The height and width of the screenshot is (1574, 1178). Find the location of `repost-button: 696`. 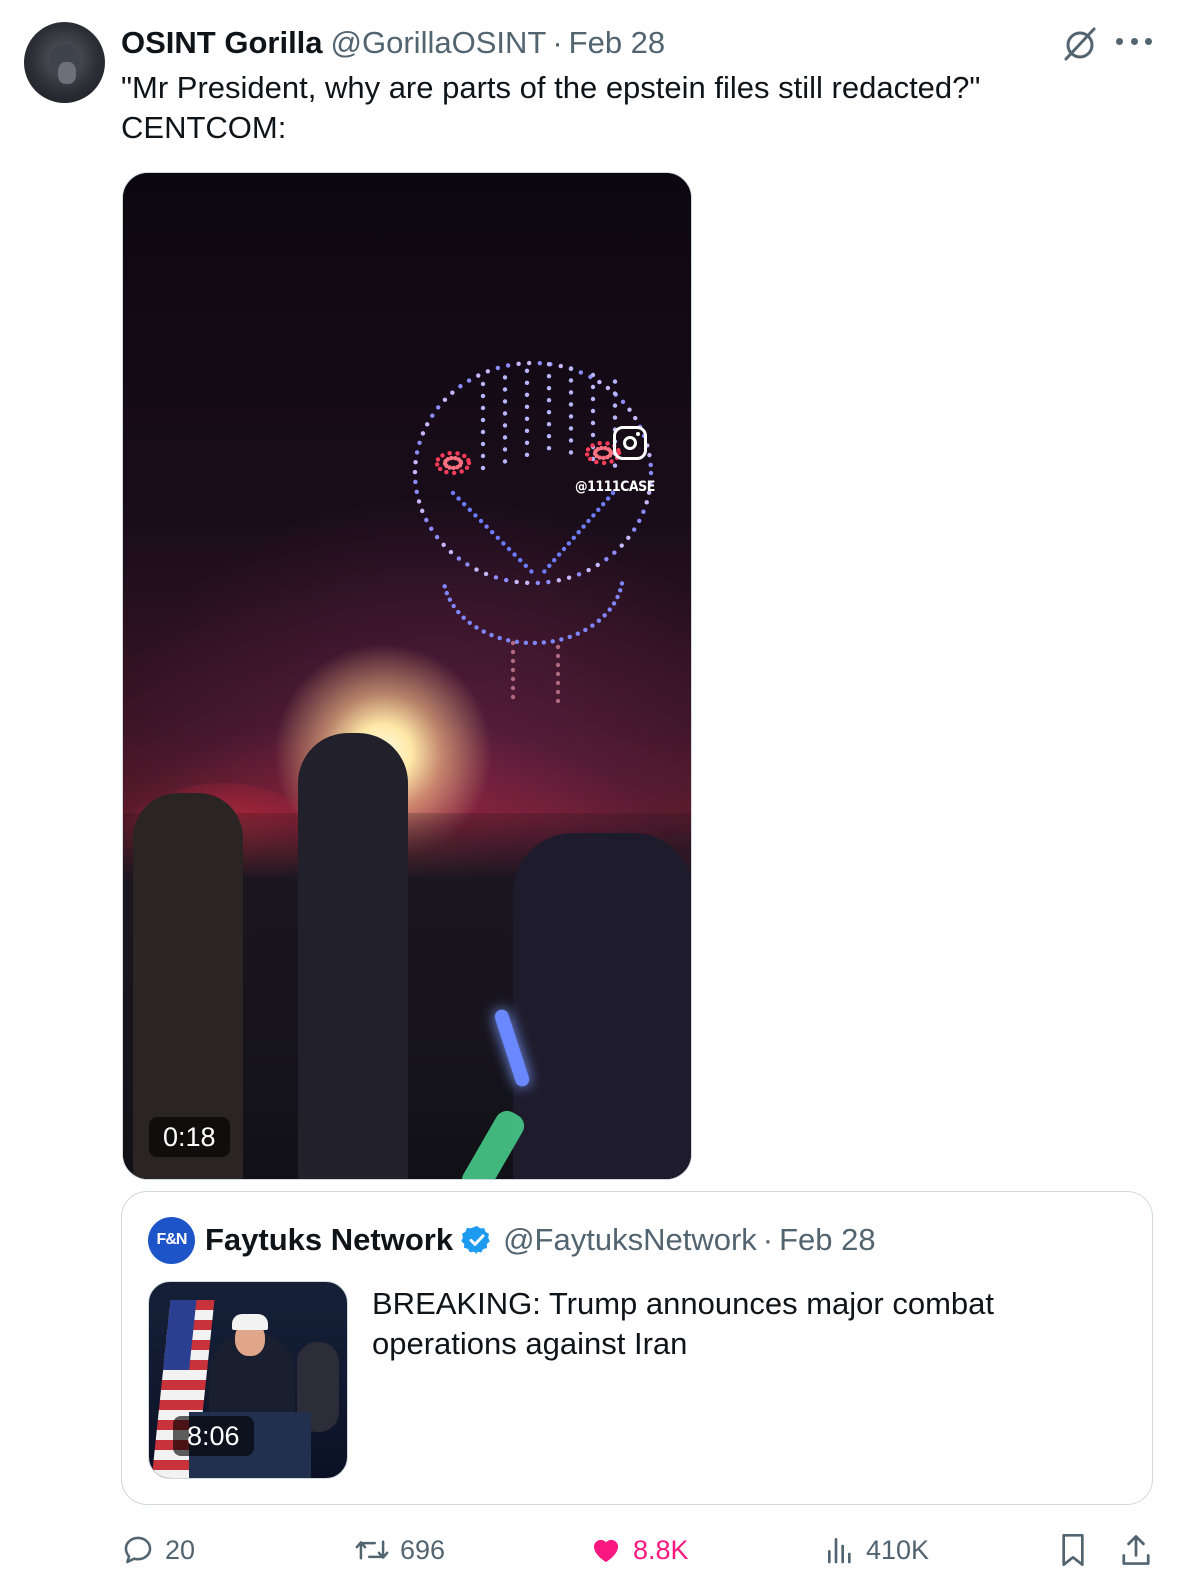

repost-button: 696 is located at coordinates (399, 1550).